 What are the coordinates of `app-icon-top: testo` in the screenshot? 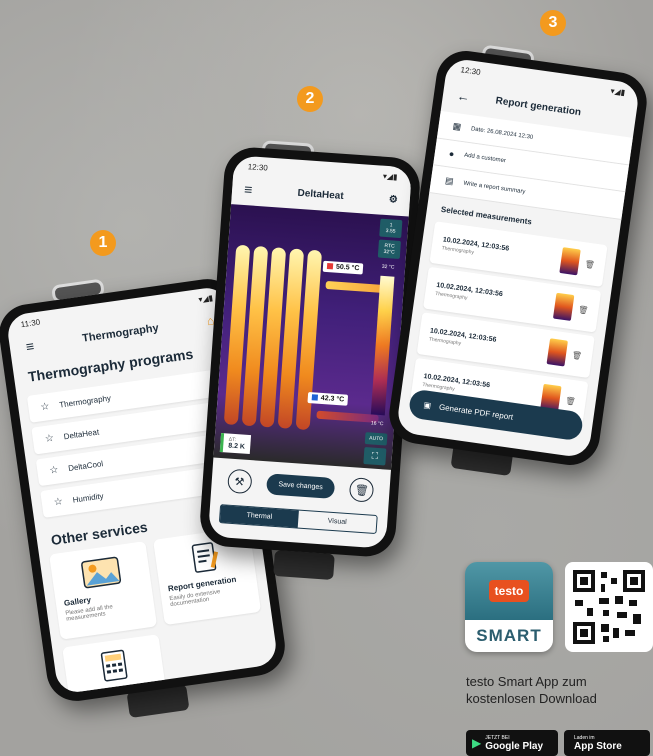 It's located at (509, 591).